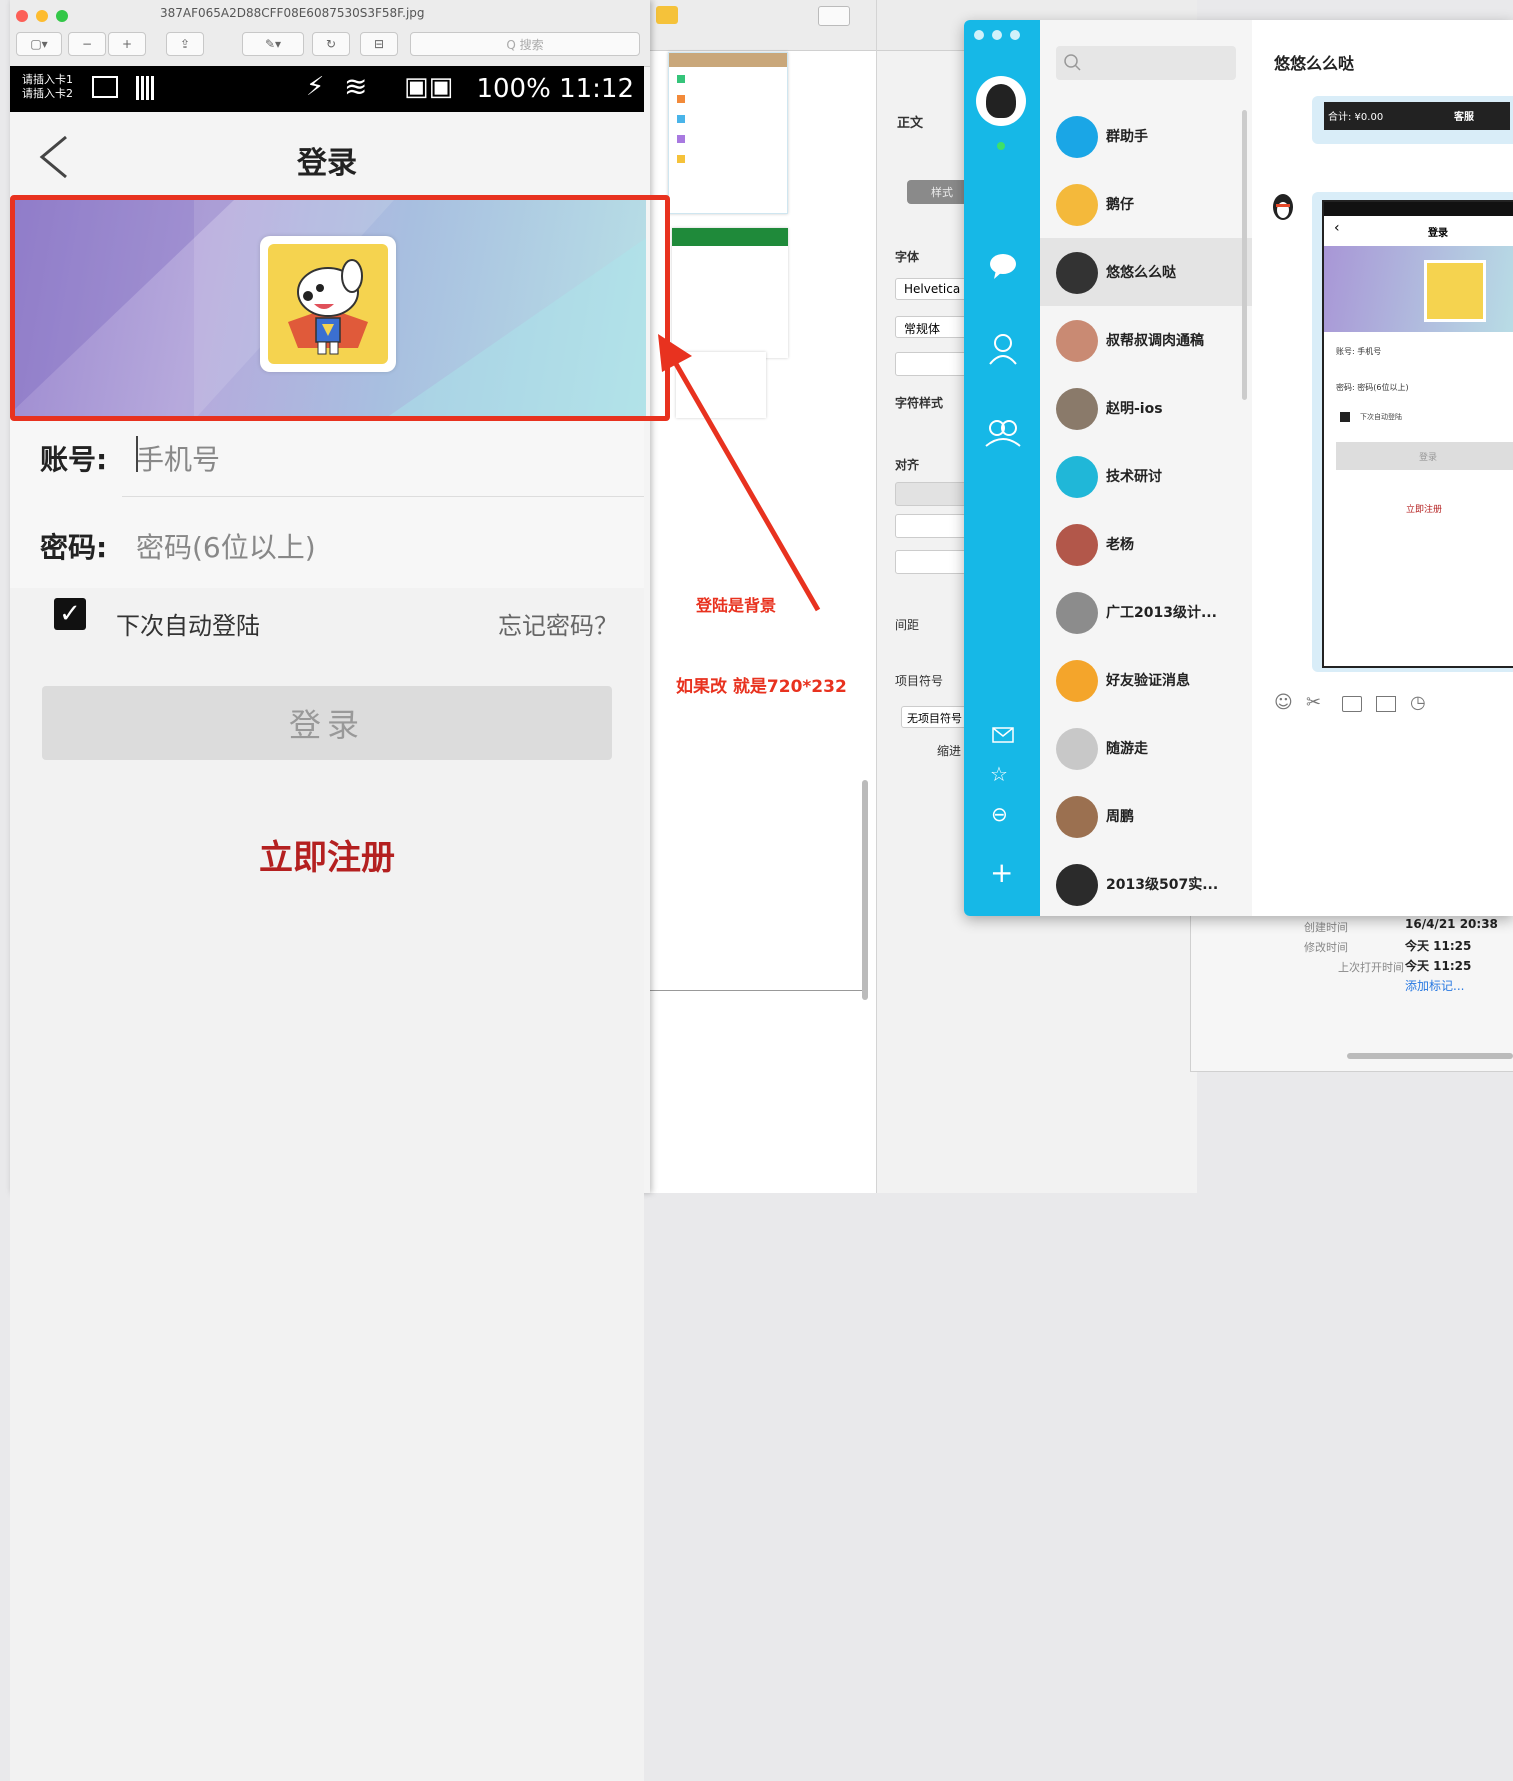  What do you see at coordinates (919, 680) in the screenshot?
I see `bullets-label: 项目符号` at bounding box center [919, 680].